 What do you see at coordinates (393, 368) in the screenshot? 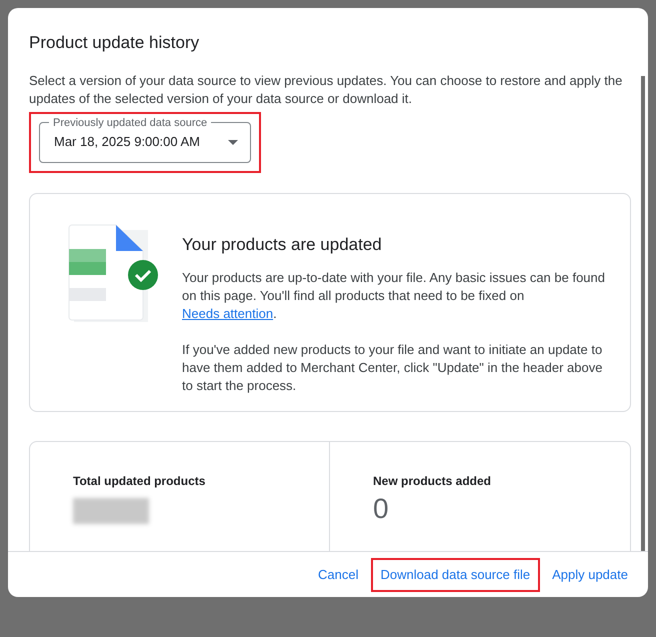
I see `status-paragraph: If you've added new products to your file and want to initiate an update to have them added to Merchant Center, click "Update" in the header above to start the process.` at bounding box center [393, 368].